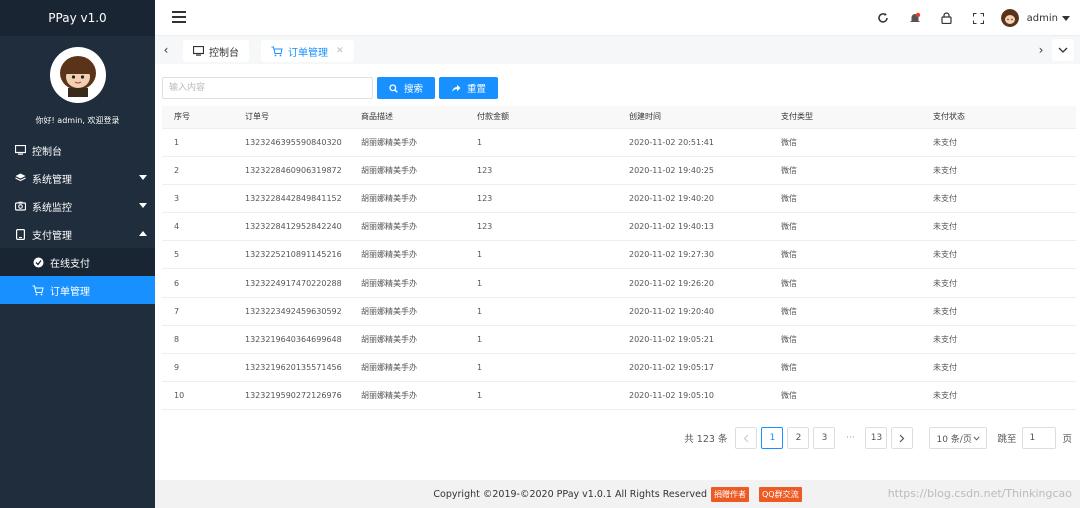 The width and height of the screenshot is (1080, 508). I want to click on qq-group-badge: QQ群交流, so click(780, 494).